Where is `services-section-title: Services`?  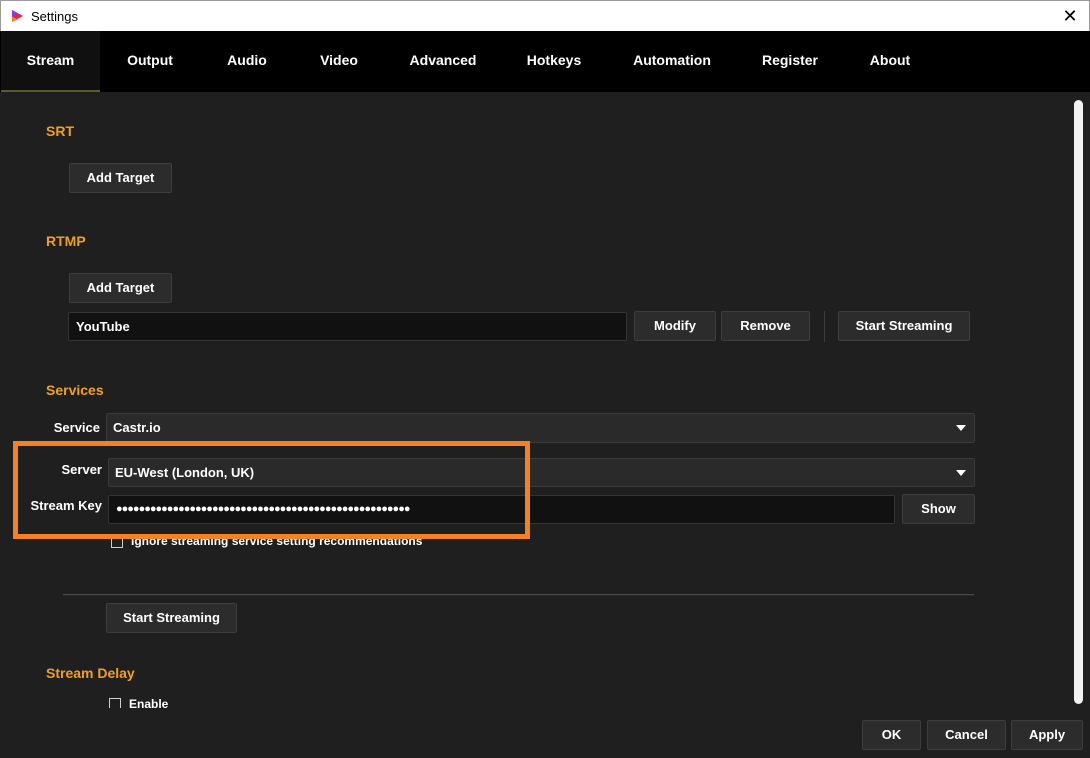 services-section-title: Services is located at coordinates (75, 390).